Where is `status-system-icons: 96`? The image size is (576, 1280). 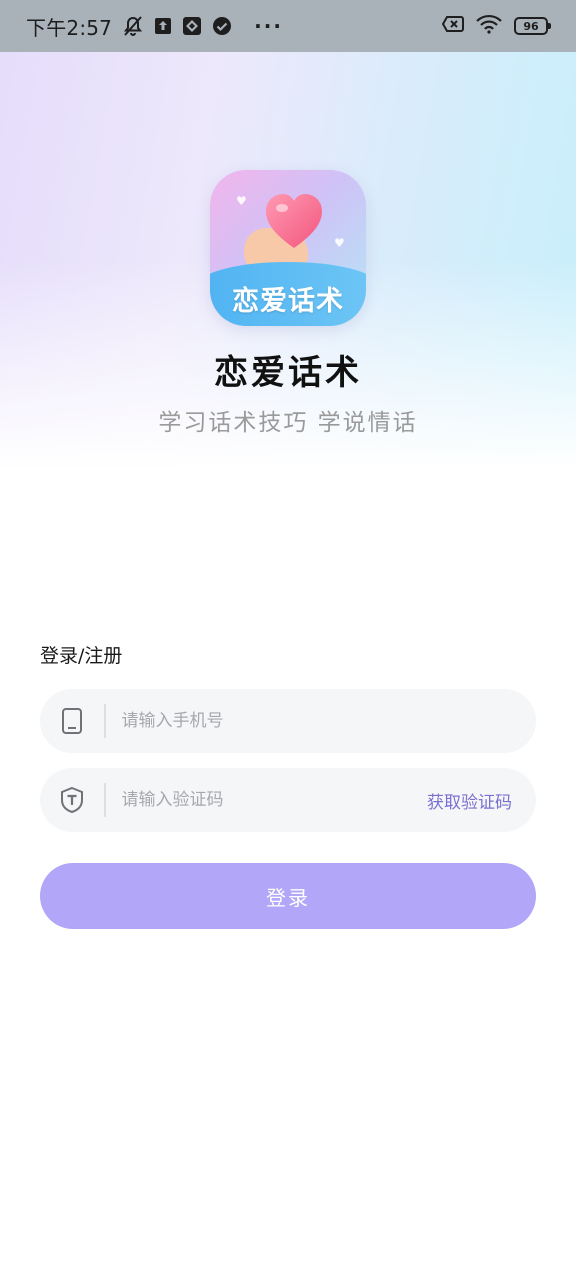
status-system-icons: 96 is located at coordinates (496, 26).